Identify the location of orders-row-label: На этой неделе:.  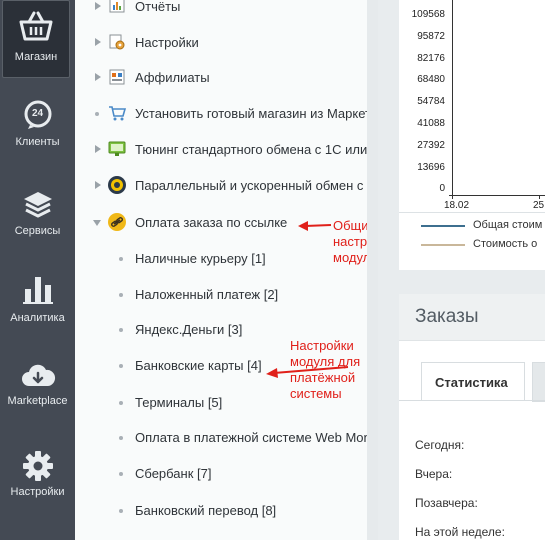
(460, 532).